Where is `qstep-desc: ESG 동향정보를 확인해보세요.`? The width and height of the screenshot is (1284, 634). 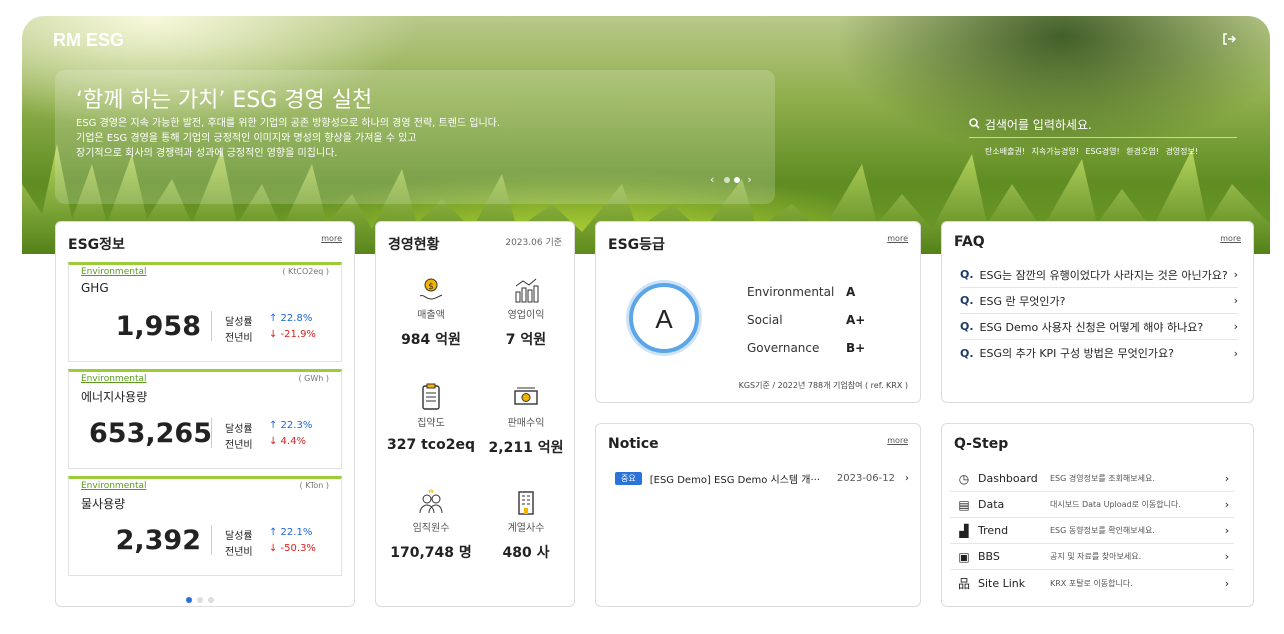
qstep-desc: ESG 동향정보를 확인해보세요. is located at coordinates (1102, 530).